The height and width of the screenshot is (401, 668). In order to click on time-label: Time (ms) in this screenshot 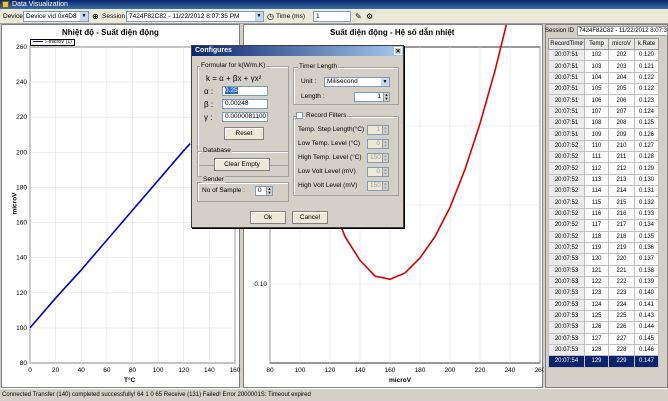, I will do `click(291, 16)`.